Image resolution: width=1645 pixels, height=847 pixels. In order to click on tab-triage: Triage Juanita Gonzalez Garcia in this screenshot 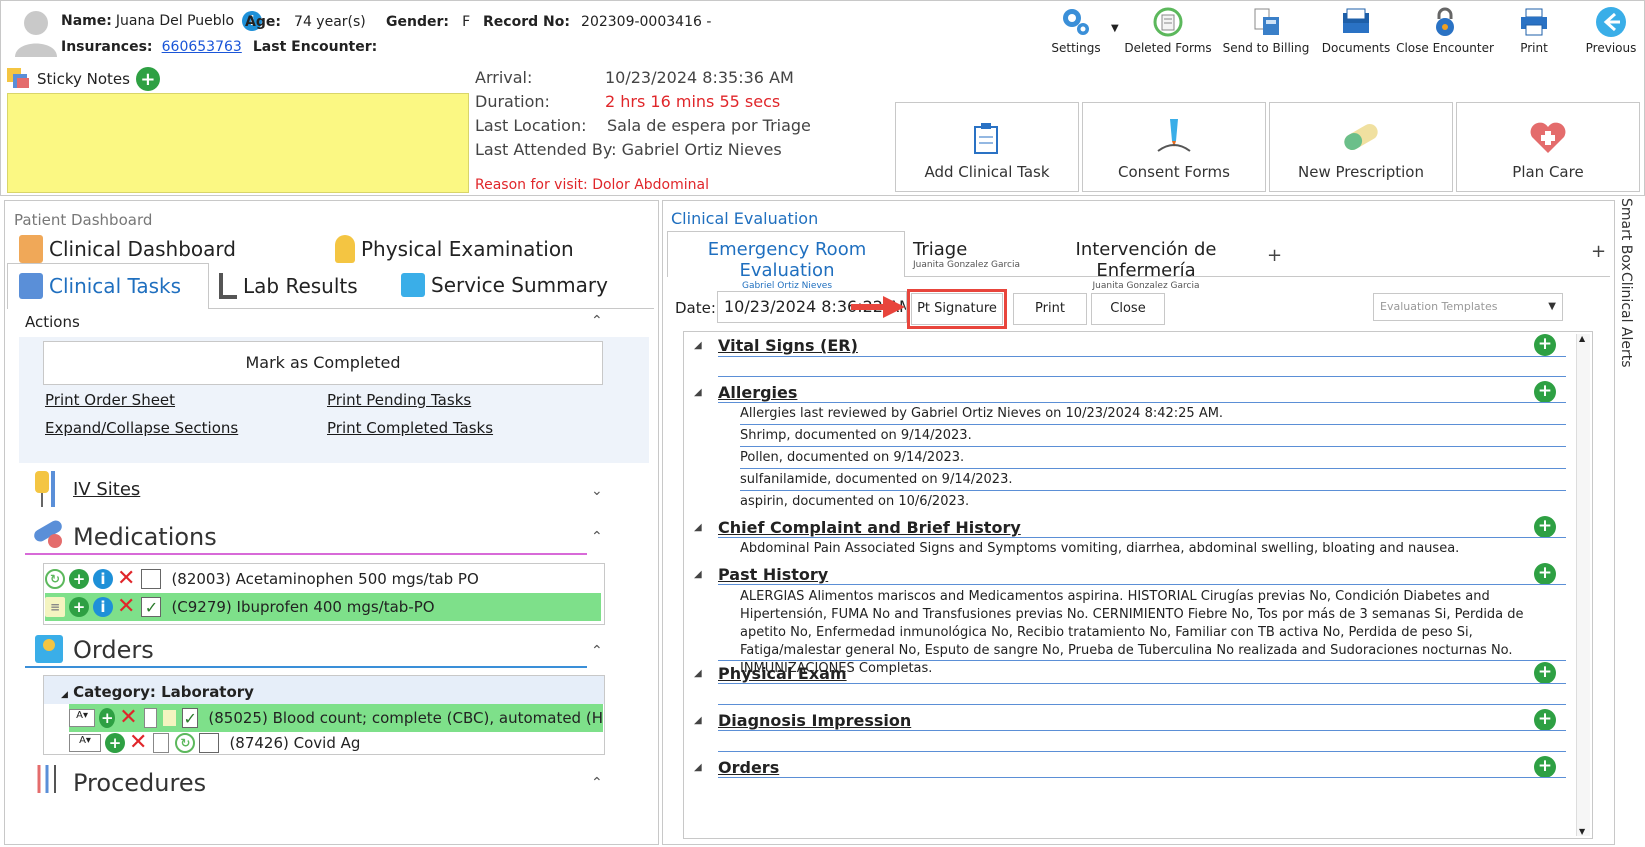, I will do `click(968, 254)`.